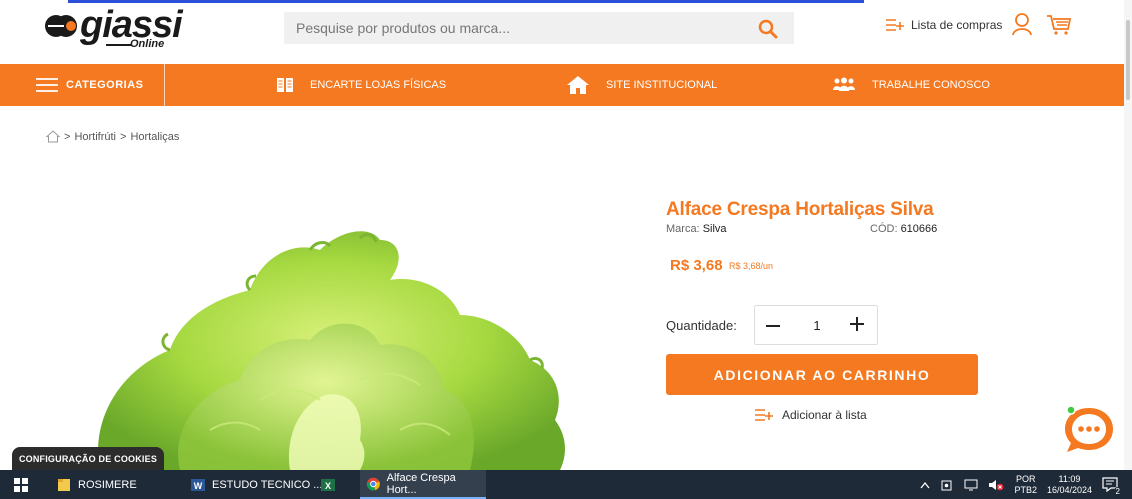 The height and width of the screenshot is (499, 1132). I want to click on chevron-up-icon, so click(925, 485).